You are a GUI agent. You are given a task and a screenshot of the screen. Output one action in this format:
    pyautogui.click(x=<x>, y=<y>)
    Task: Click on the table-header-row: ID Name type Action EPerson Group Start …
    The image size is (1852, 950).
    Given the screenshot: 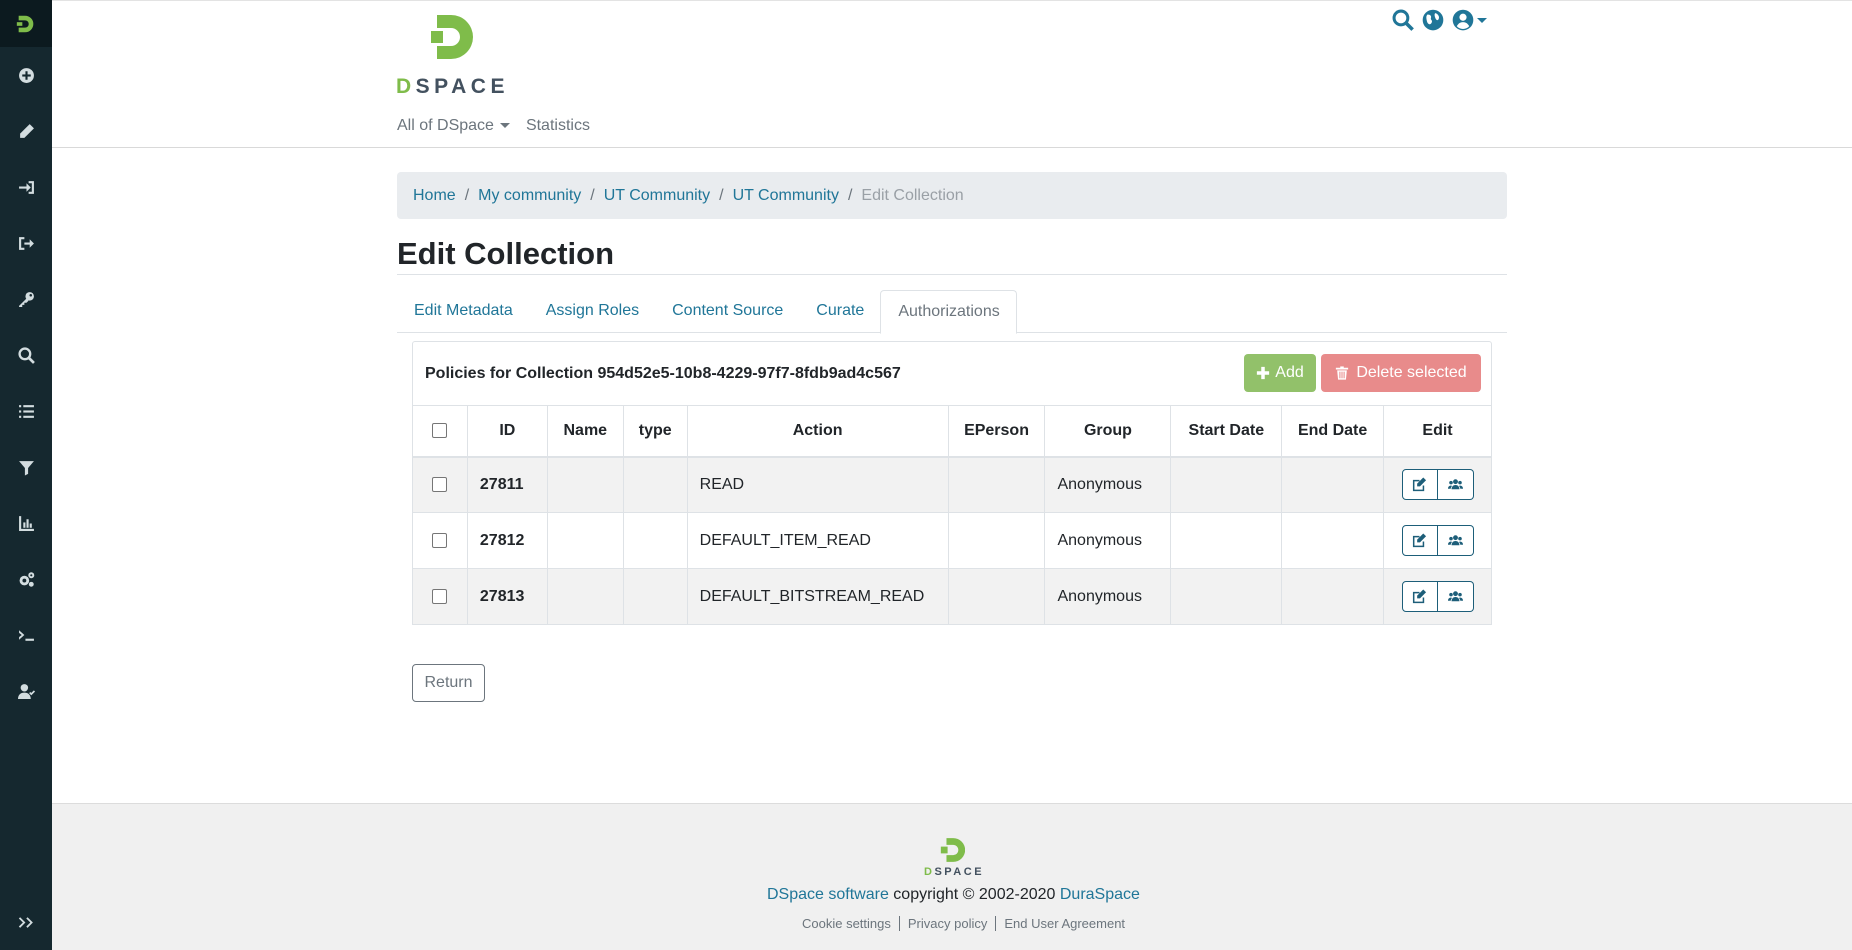 What is the action you would take?
    pyautogui.click(x=952, y=431)
    